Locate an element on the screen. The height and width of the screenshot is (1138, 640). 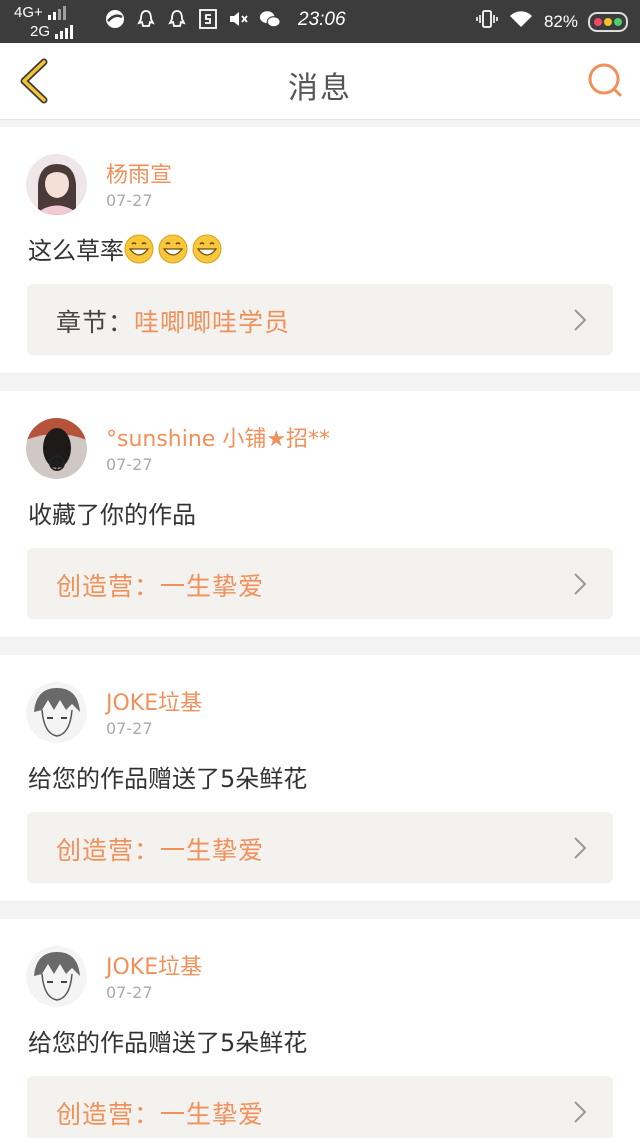
clock: 23:06 is located at coordinates (322, 19).